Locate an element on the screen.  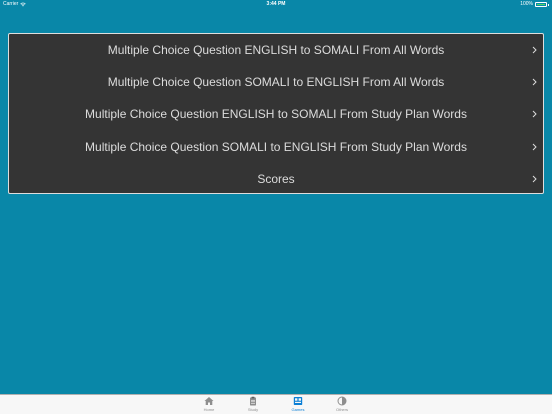
status-time: 3:44 PM is located at coordinates (276, 4).